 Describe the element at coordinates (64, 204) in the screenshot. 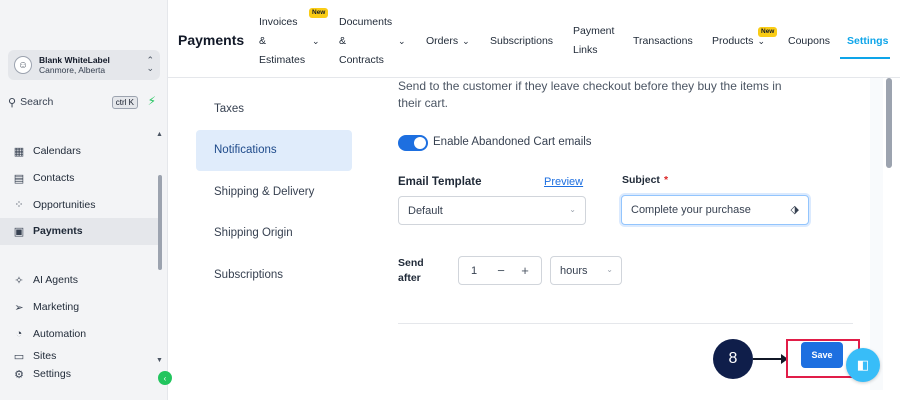

I see `sidebar-item-label: Opportunities` at that location.